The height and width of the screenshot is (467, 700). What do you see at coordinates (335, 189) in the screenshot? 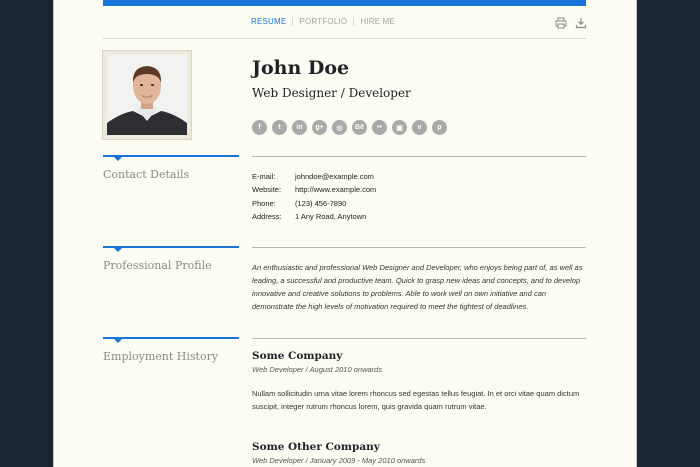
I see `website-link: http://www.example.com` at bounding box center [335, 189].